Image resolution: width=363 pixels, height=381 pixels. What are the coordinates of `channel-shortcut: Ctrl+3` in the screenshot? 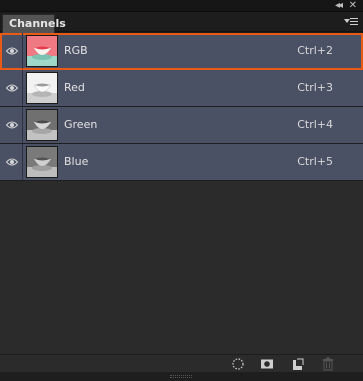 It's located at (315, 87).